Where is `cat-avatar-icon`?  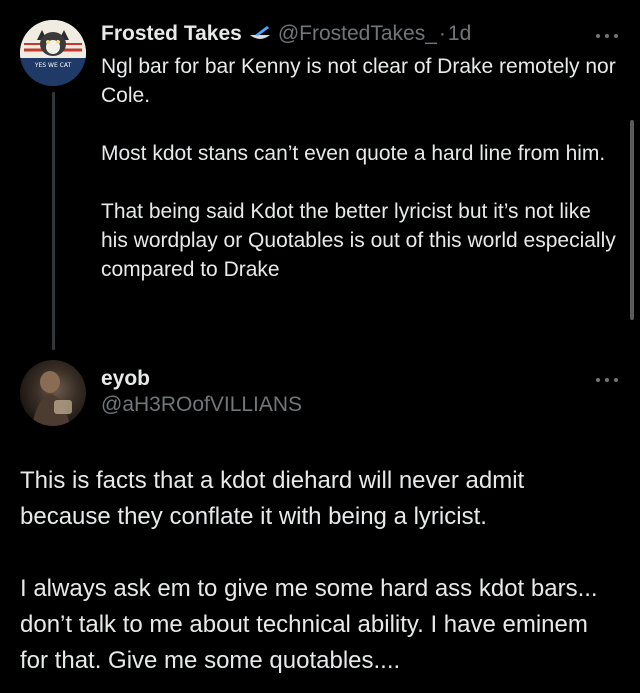 cat-avatar-icon is located at coordinates (53, 53).